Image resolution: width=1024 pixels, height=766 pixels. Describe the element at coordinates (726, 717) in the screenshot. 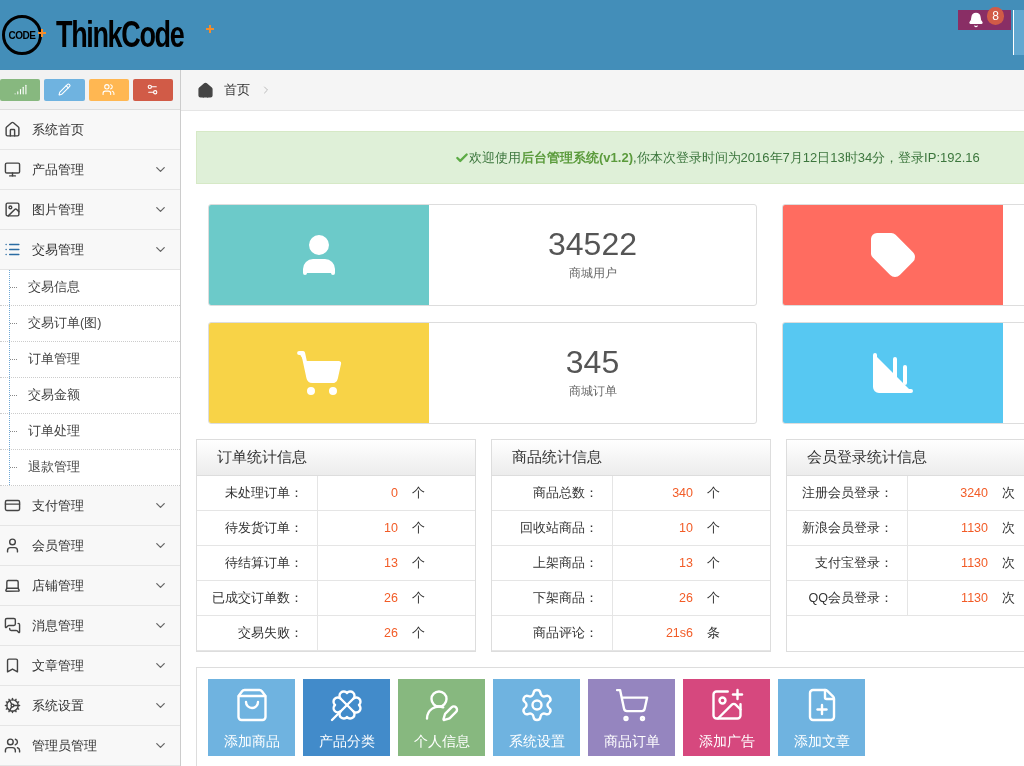

I see `quick-action-button: 添加广告` at that location.